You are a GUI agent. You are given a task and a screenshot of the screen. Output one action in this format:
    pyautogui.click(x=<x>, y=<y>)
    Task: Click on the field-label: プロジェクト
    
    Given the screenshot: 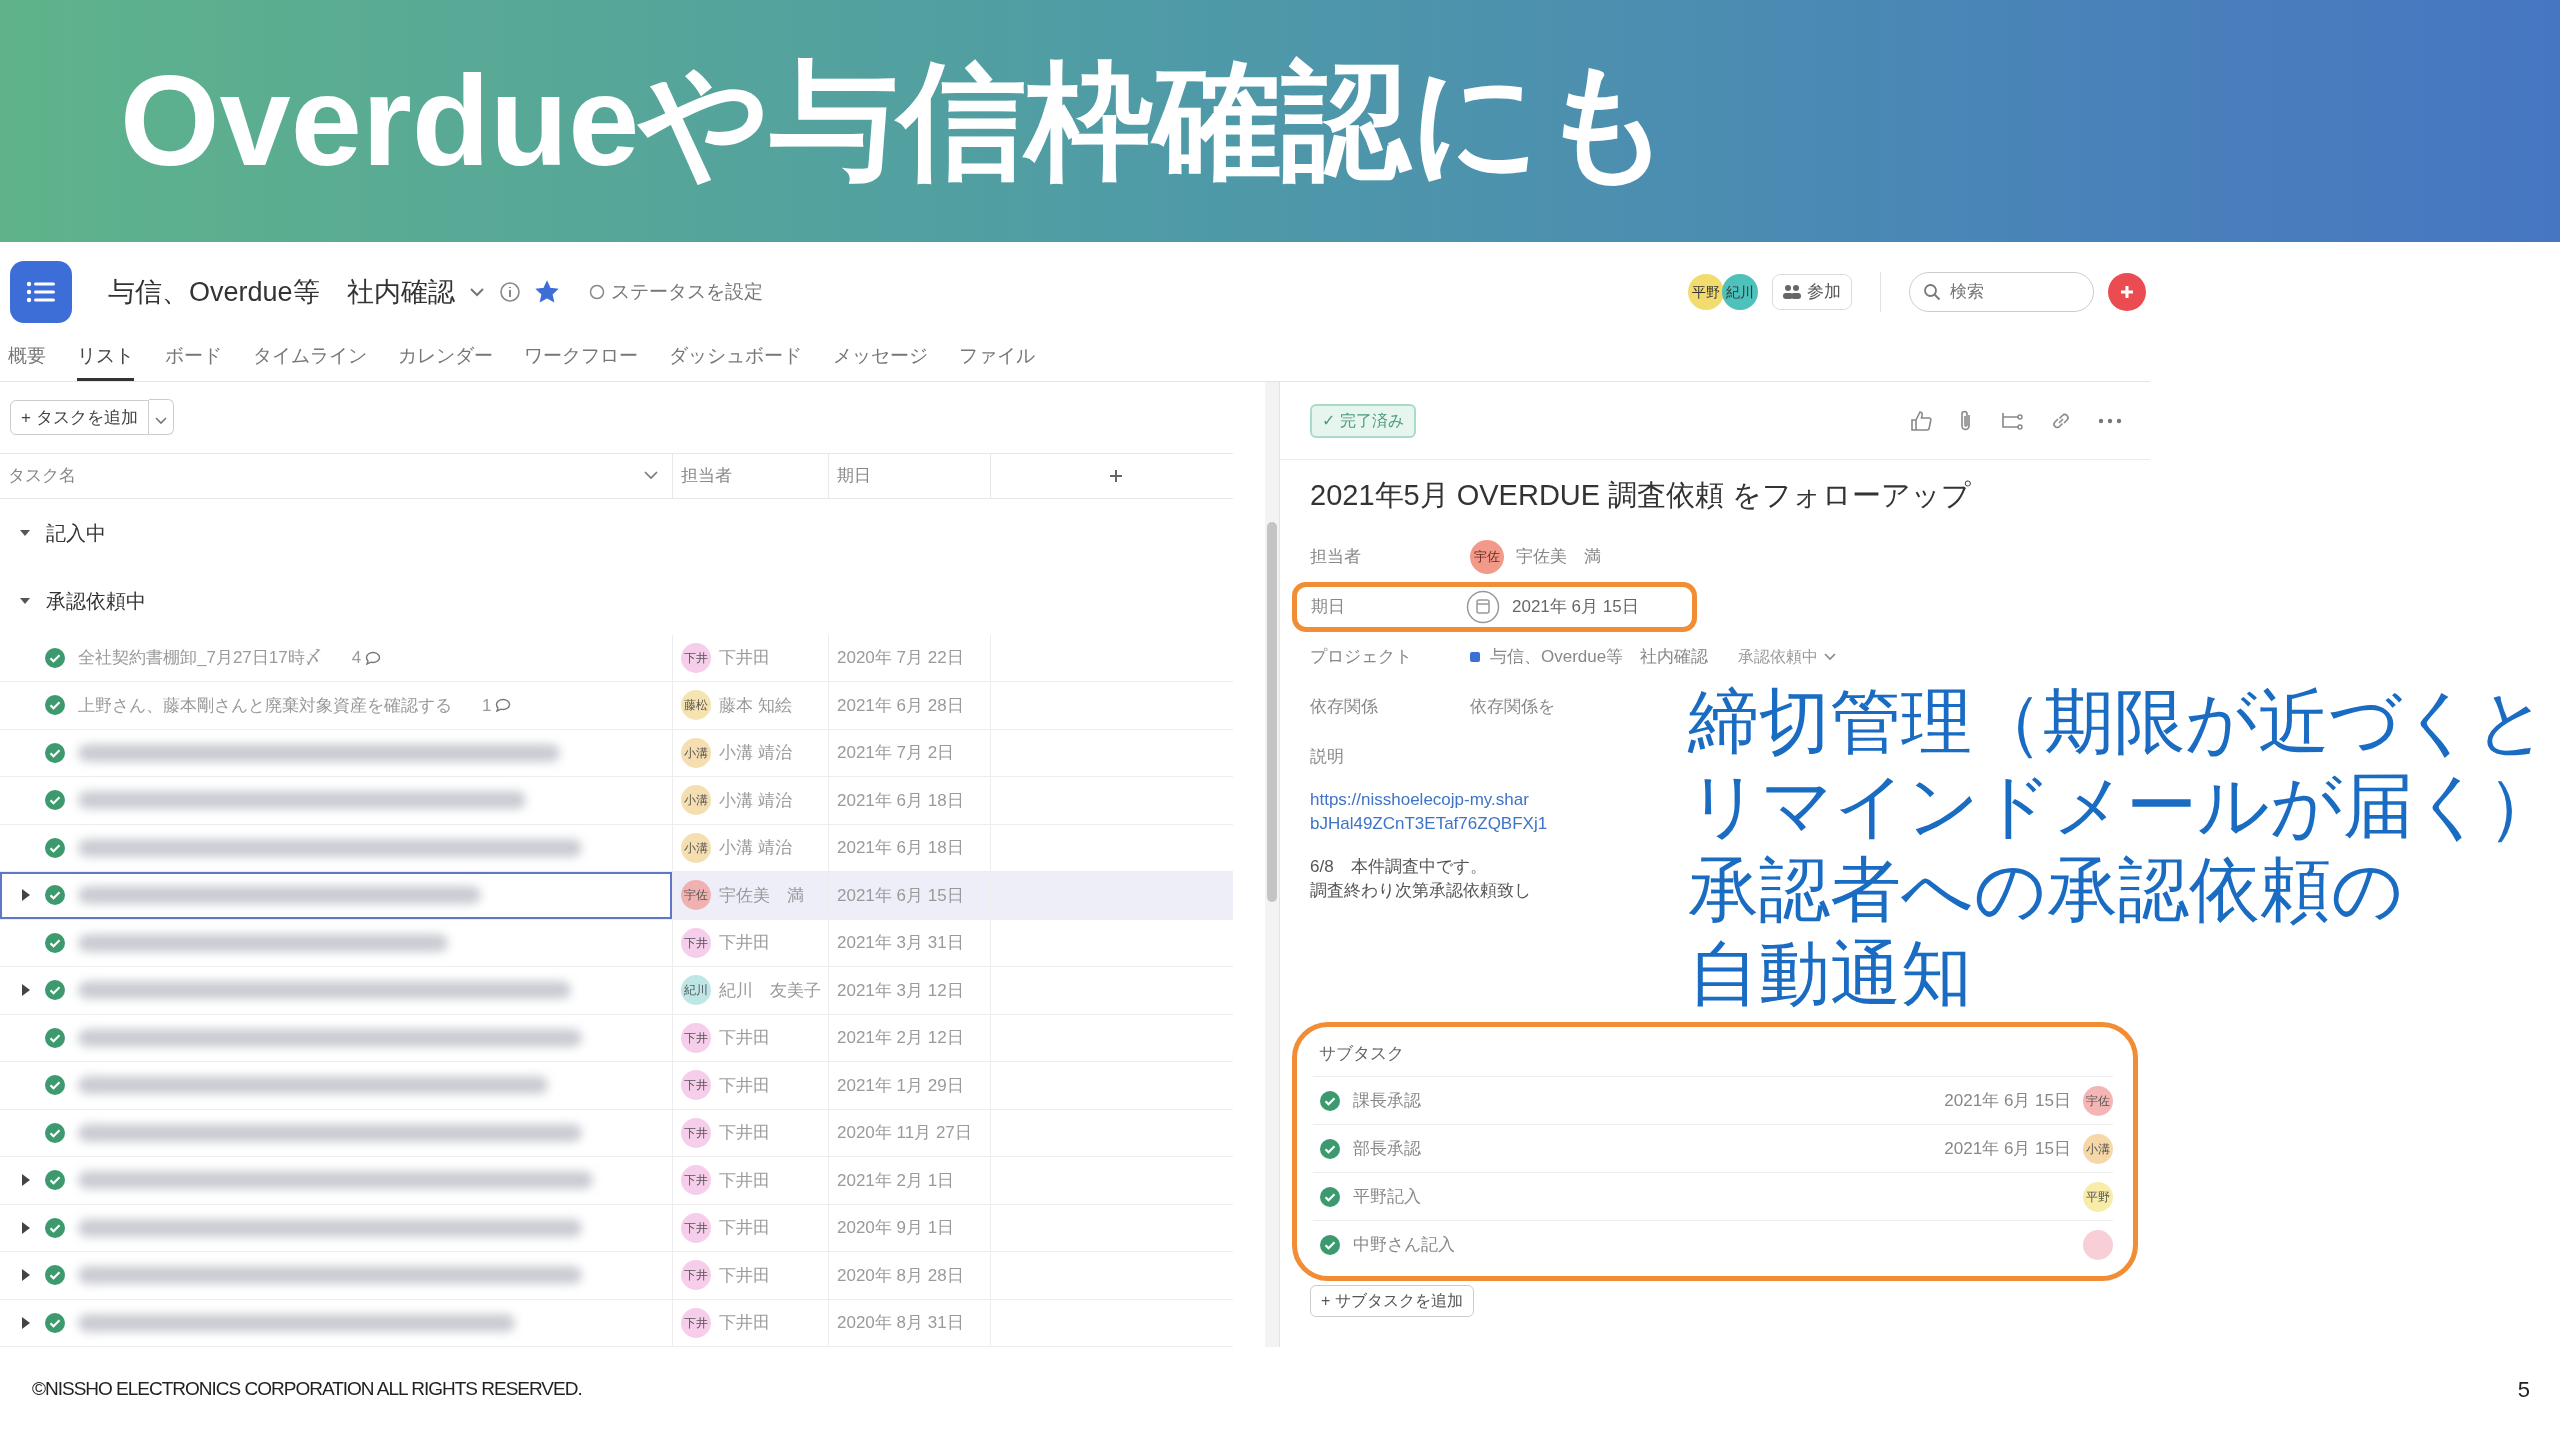 What is the action you would take?
    pyautogui.click(x=1361, y=656)
    